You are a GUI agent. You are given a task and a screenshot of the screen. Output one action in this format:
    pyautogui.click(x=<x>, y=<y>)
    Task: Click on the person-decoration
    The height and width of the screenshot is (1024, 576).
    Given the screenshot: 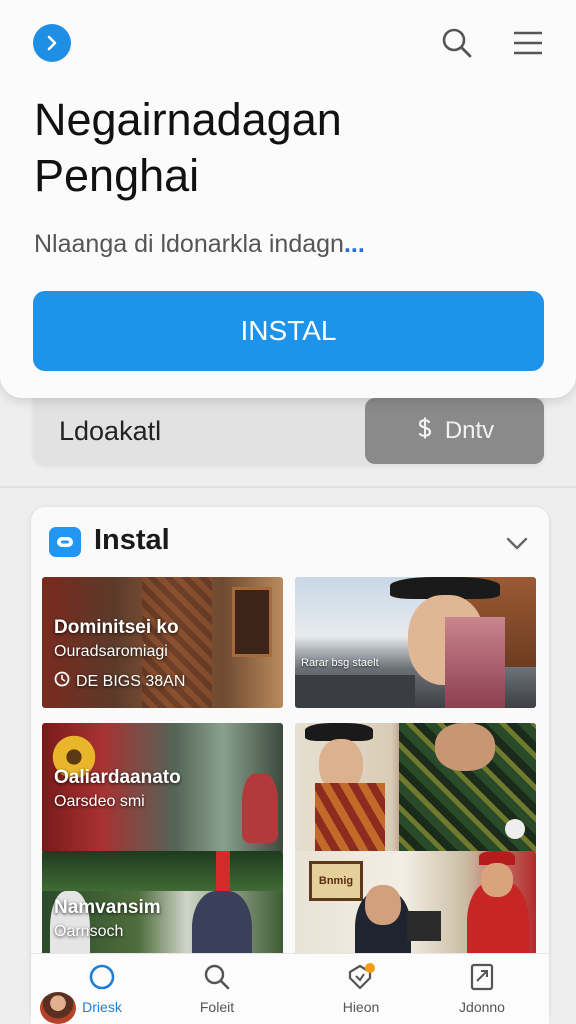 What is the action you would take?
    pyautogui.click(x=260, y=808)
    